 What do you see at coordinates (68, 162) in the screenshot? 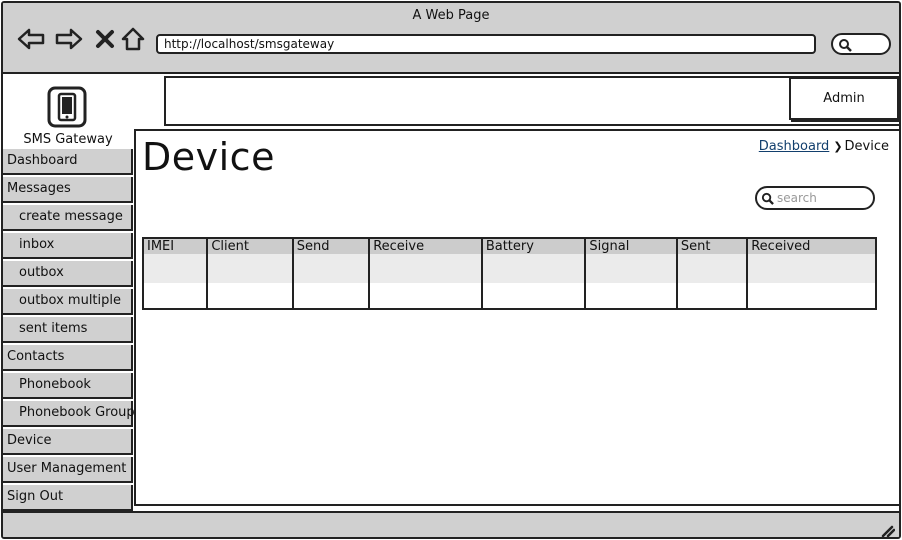
I see `sidebar-item-dashboard: Dashboard` at bounding box center [68, 162].